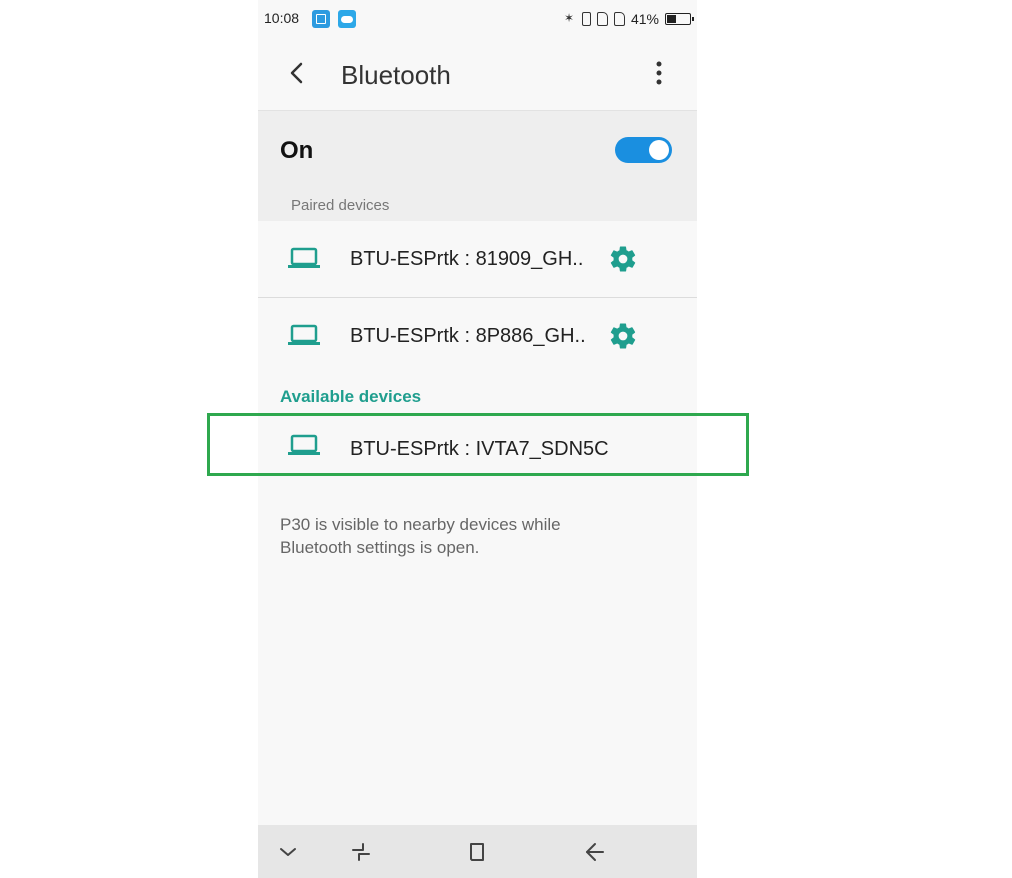 This screenshot has height=878, width=1012. Describe the element at coordinates (679, 19) in the screenshot. I see `battery-icon` at that location.